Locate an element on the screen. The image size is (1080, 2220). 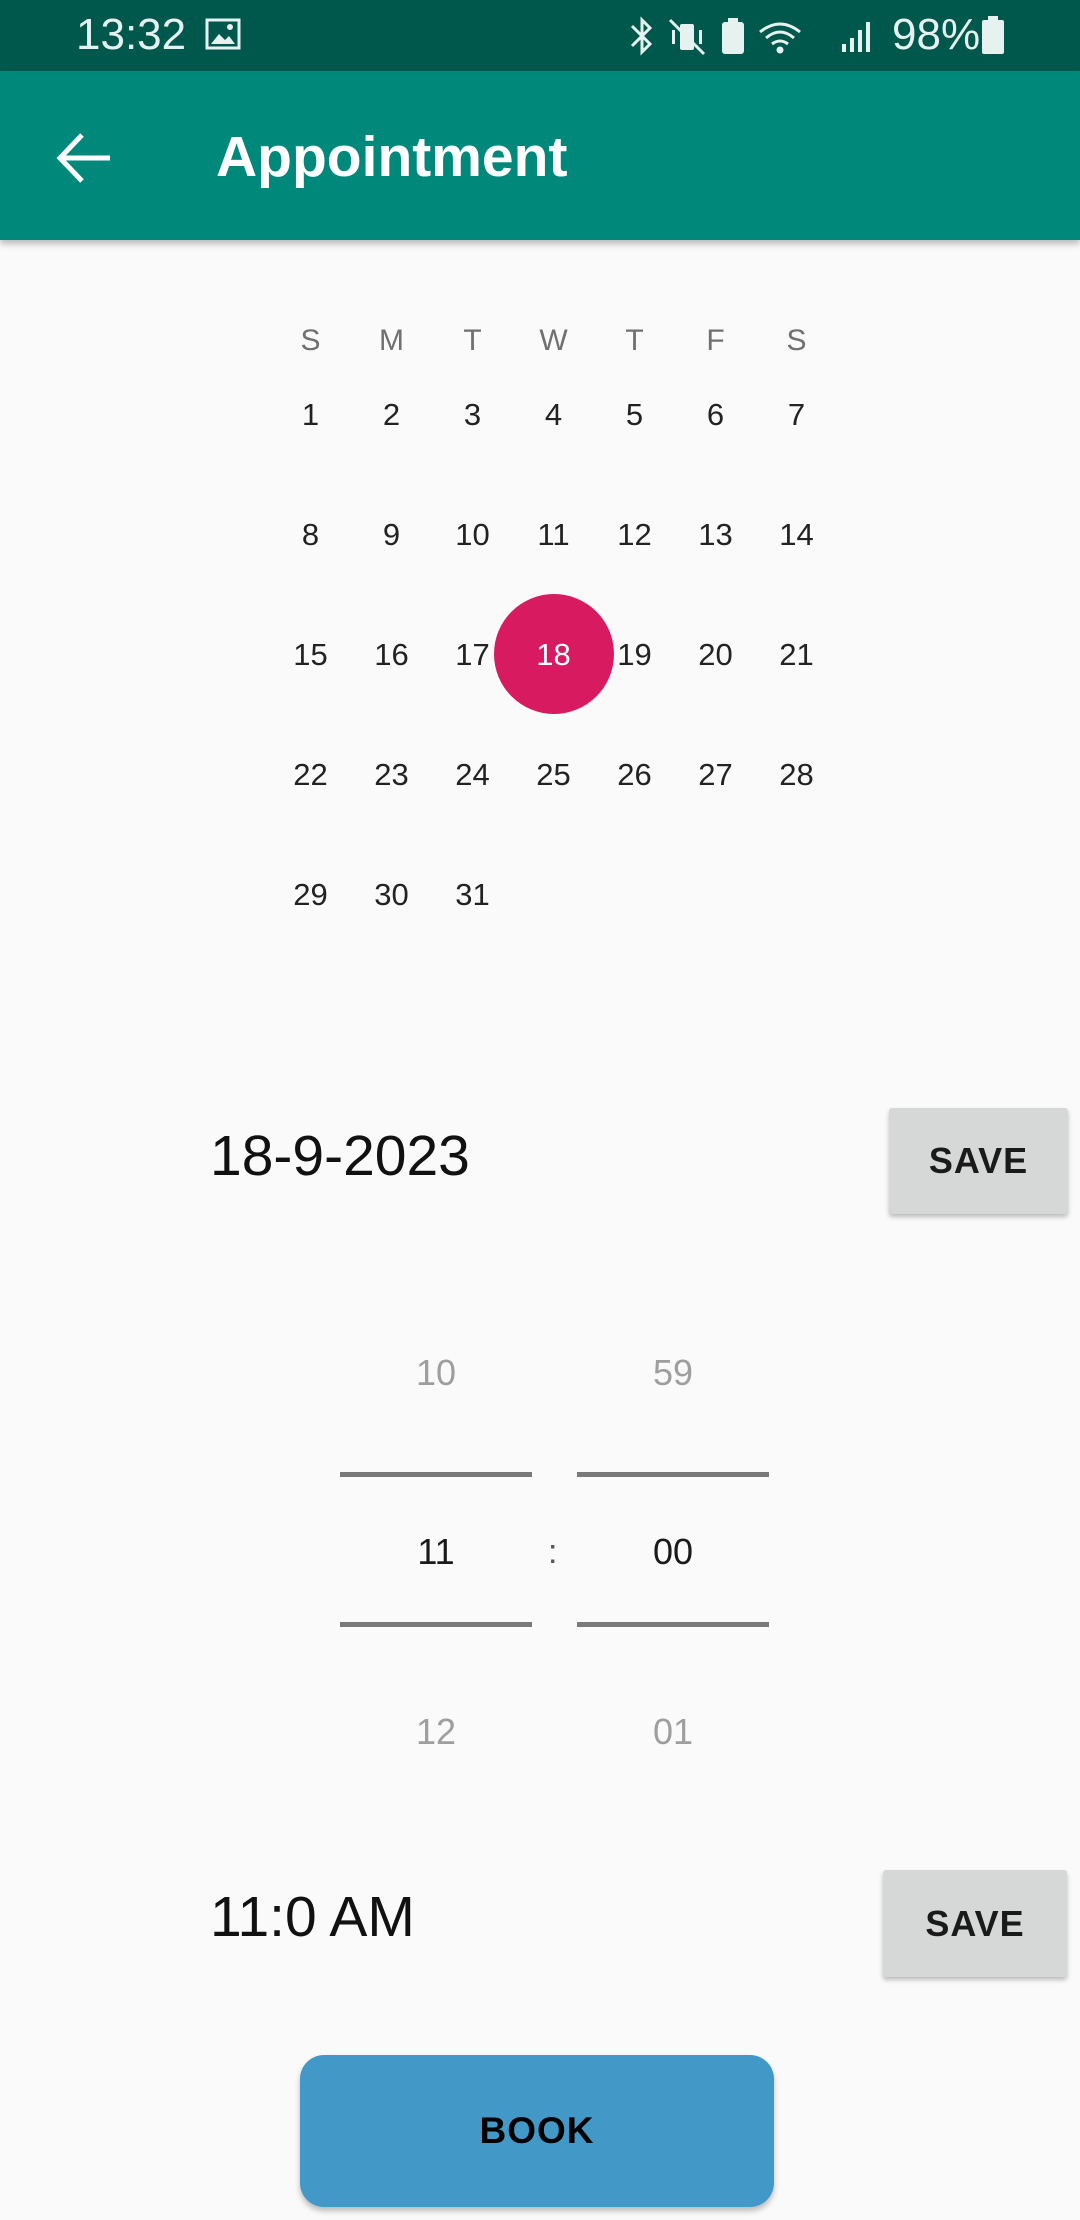
hour-divider-bottom is located at coordinates (436, 1624).